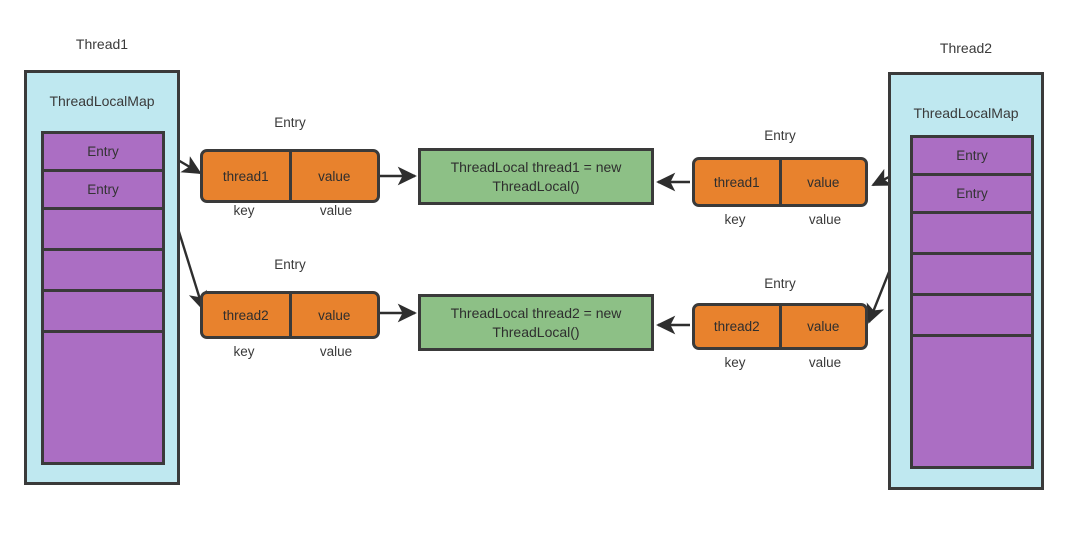 This screenshot has width=1080, height=545. I want to click on entry-right-top-value: value, so click(823, 182).